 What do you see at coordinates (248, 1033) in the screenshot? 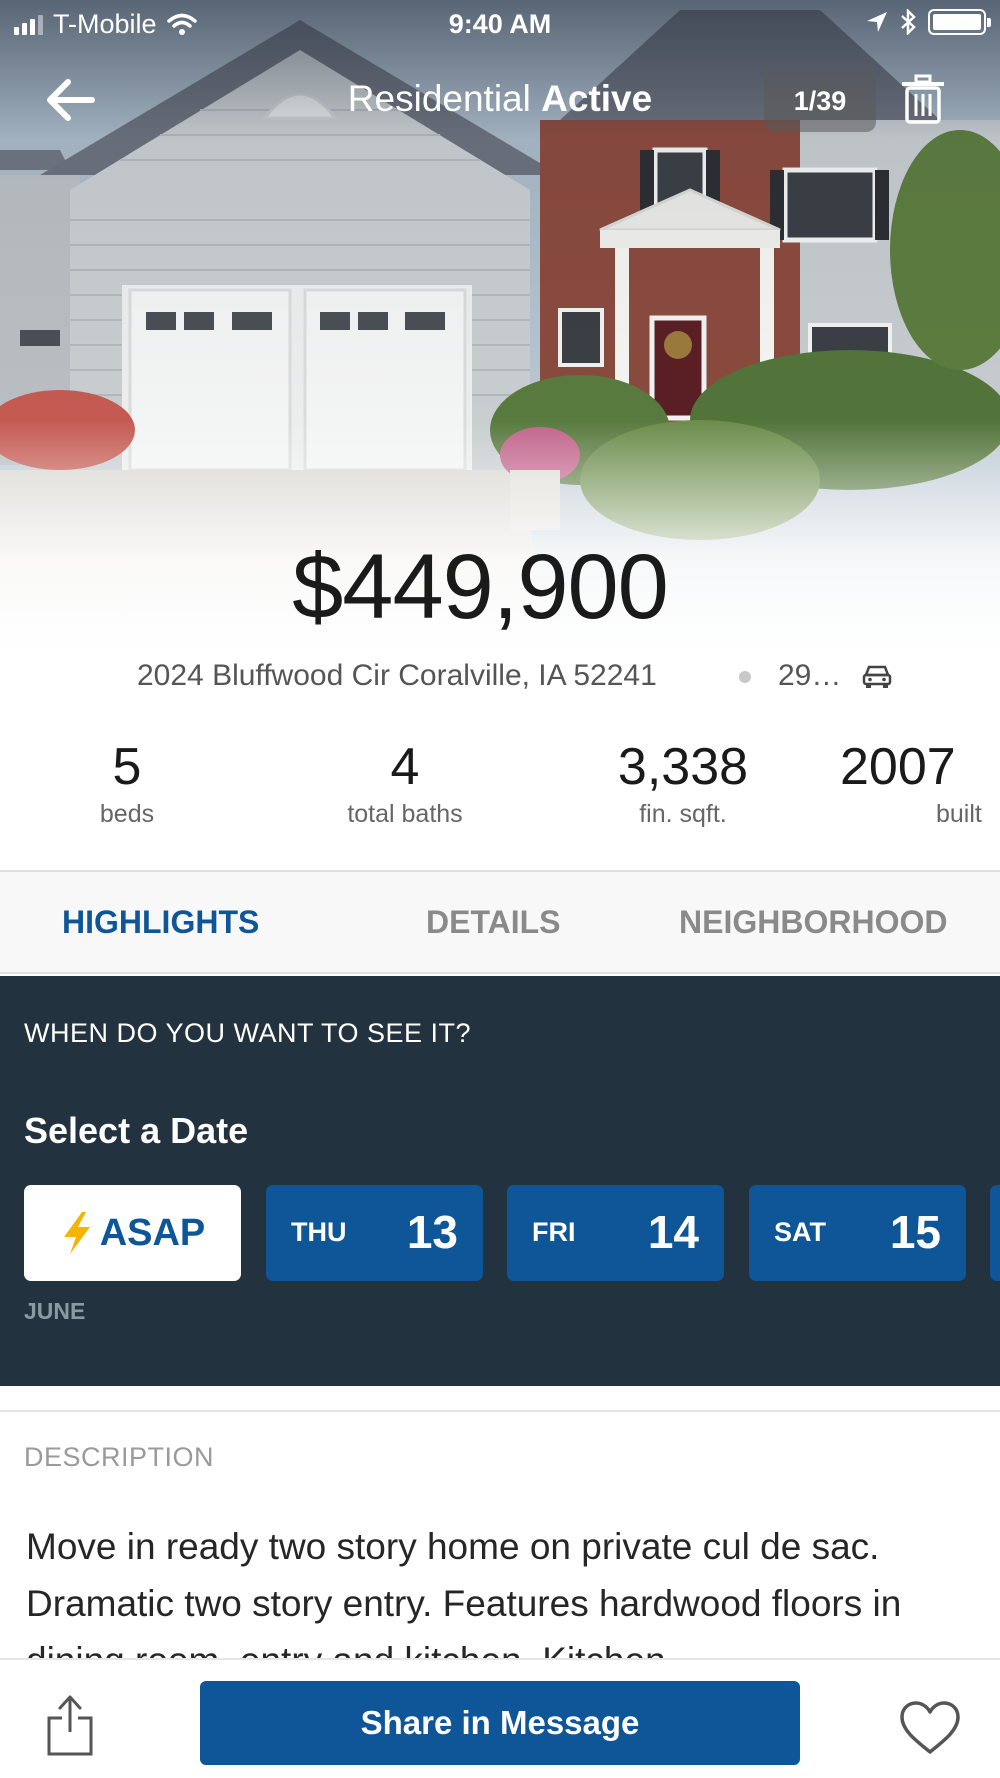
I see `schedule-heading: WHEN DO YOU WANT TO SEE IT?` at bounding box center [248, 1033].